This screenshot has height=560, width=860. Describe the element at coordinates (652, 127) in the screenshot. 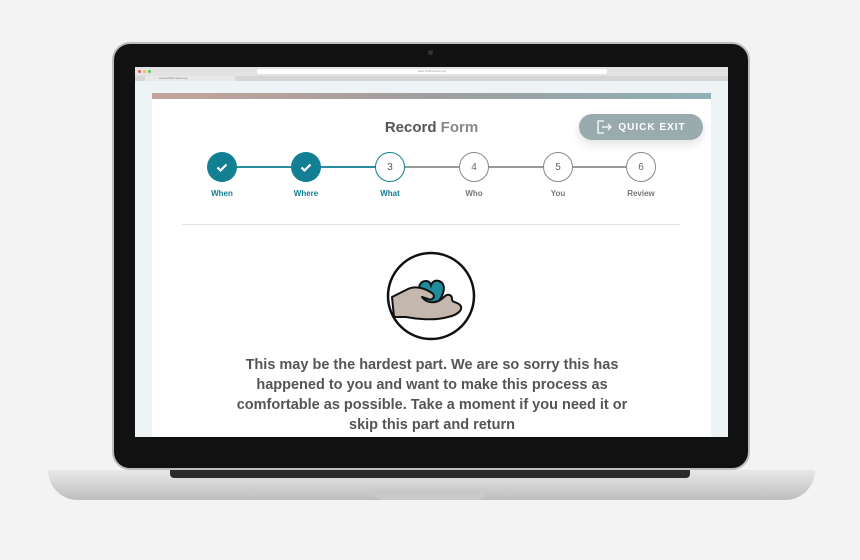

I see `quick-exit-label: QUICK EXIT` at that location.